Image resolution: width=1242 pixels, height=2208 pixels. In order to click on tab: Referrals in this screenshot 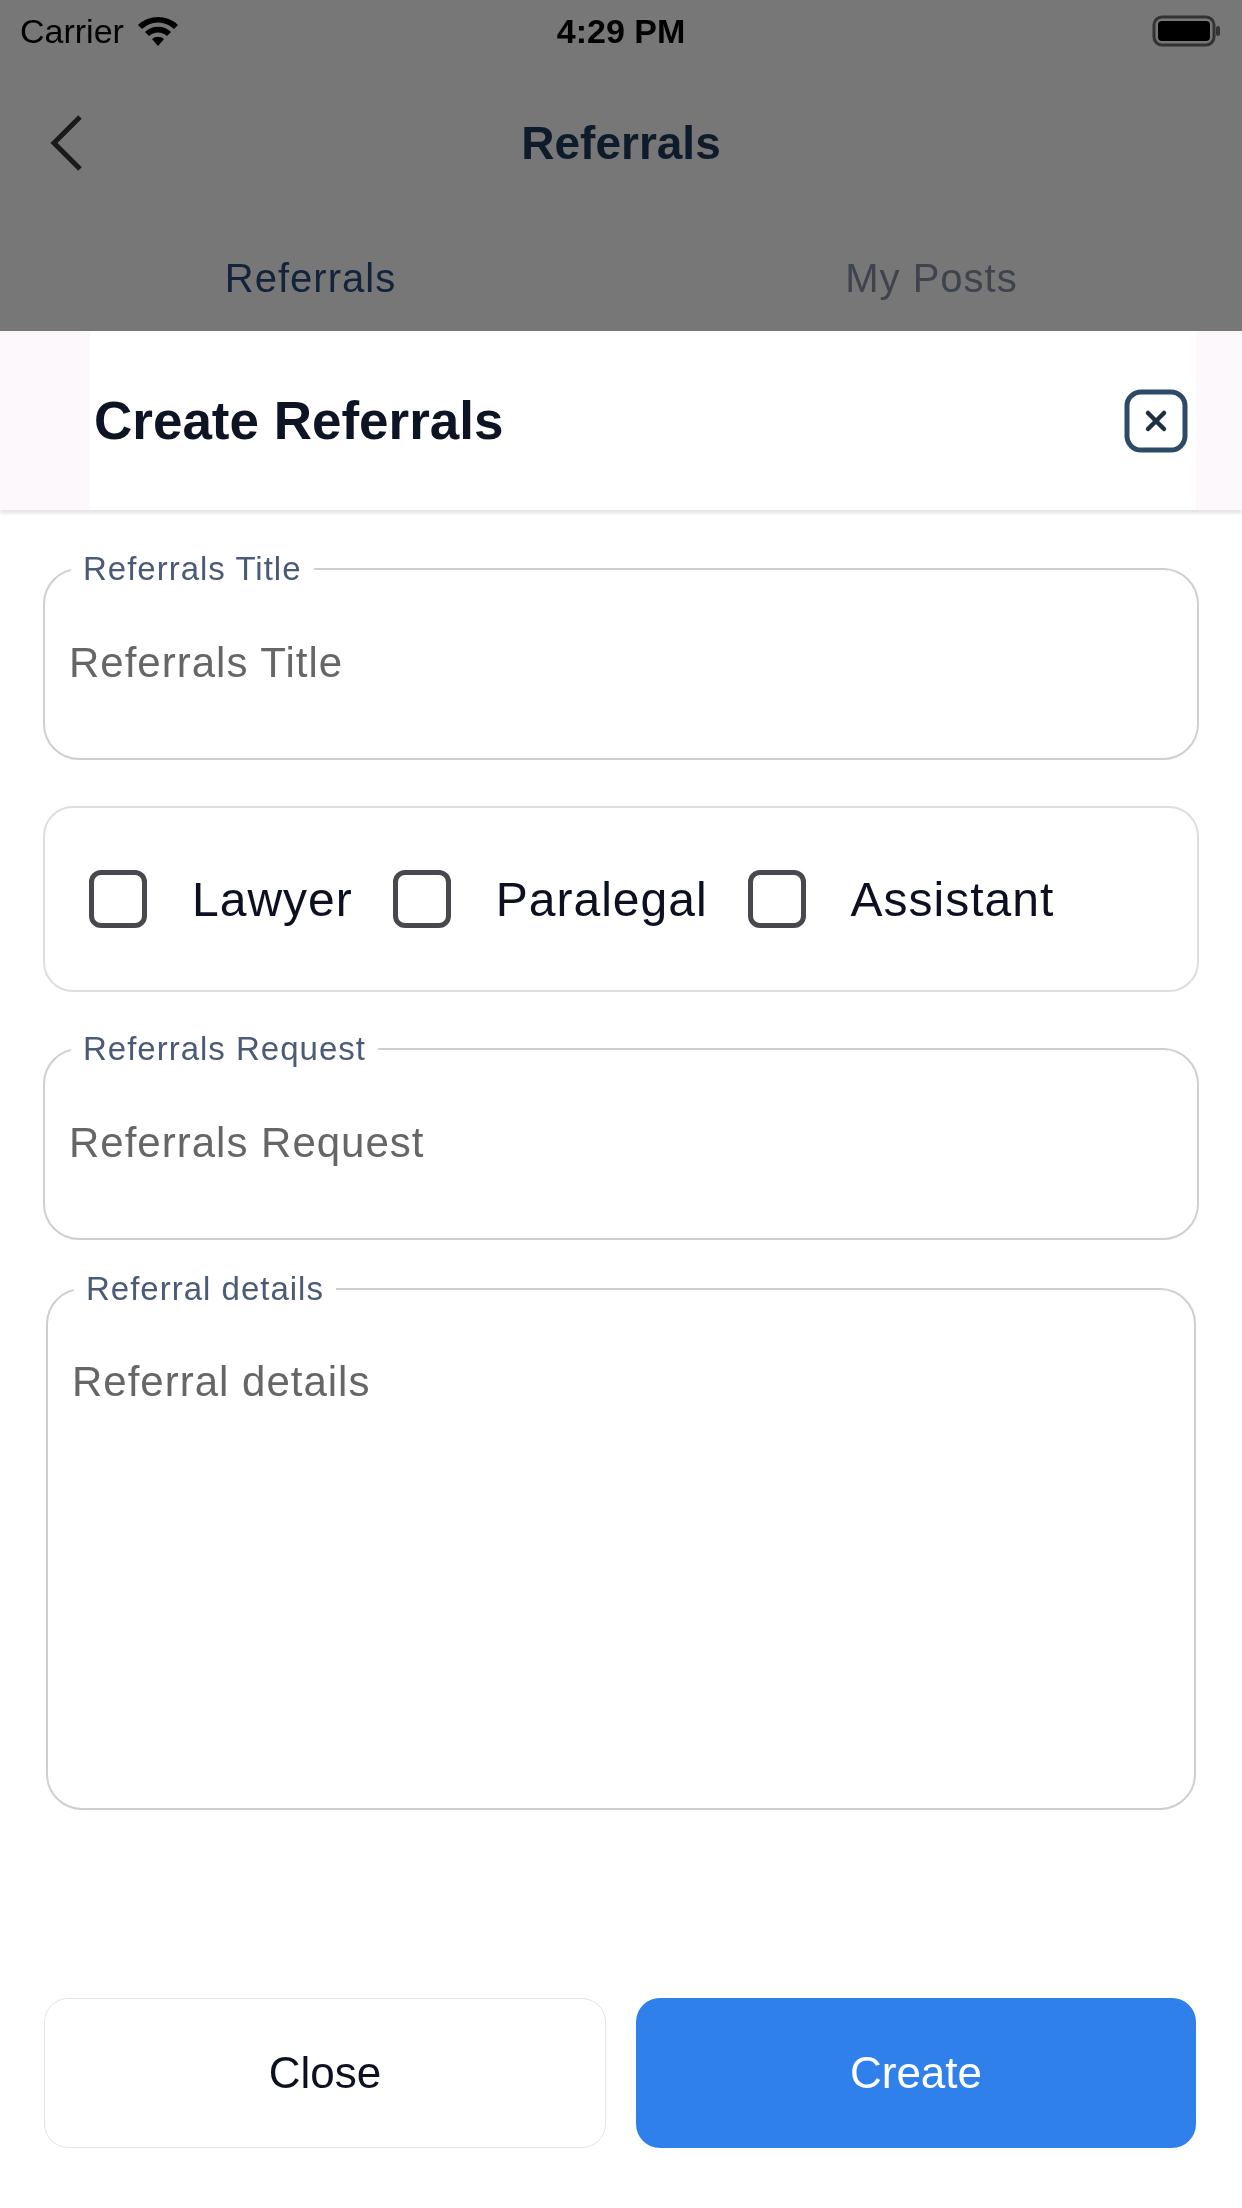, I will do `click(310, 277)`.